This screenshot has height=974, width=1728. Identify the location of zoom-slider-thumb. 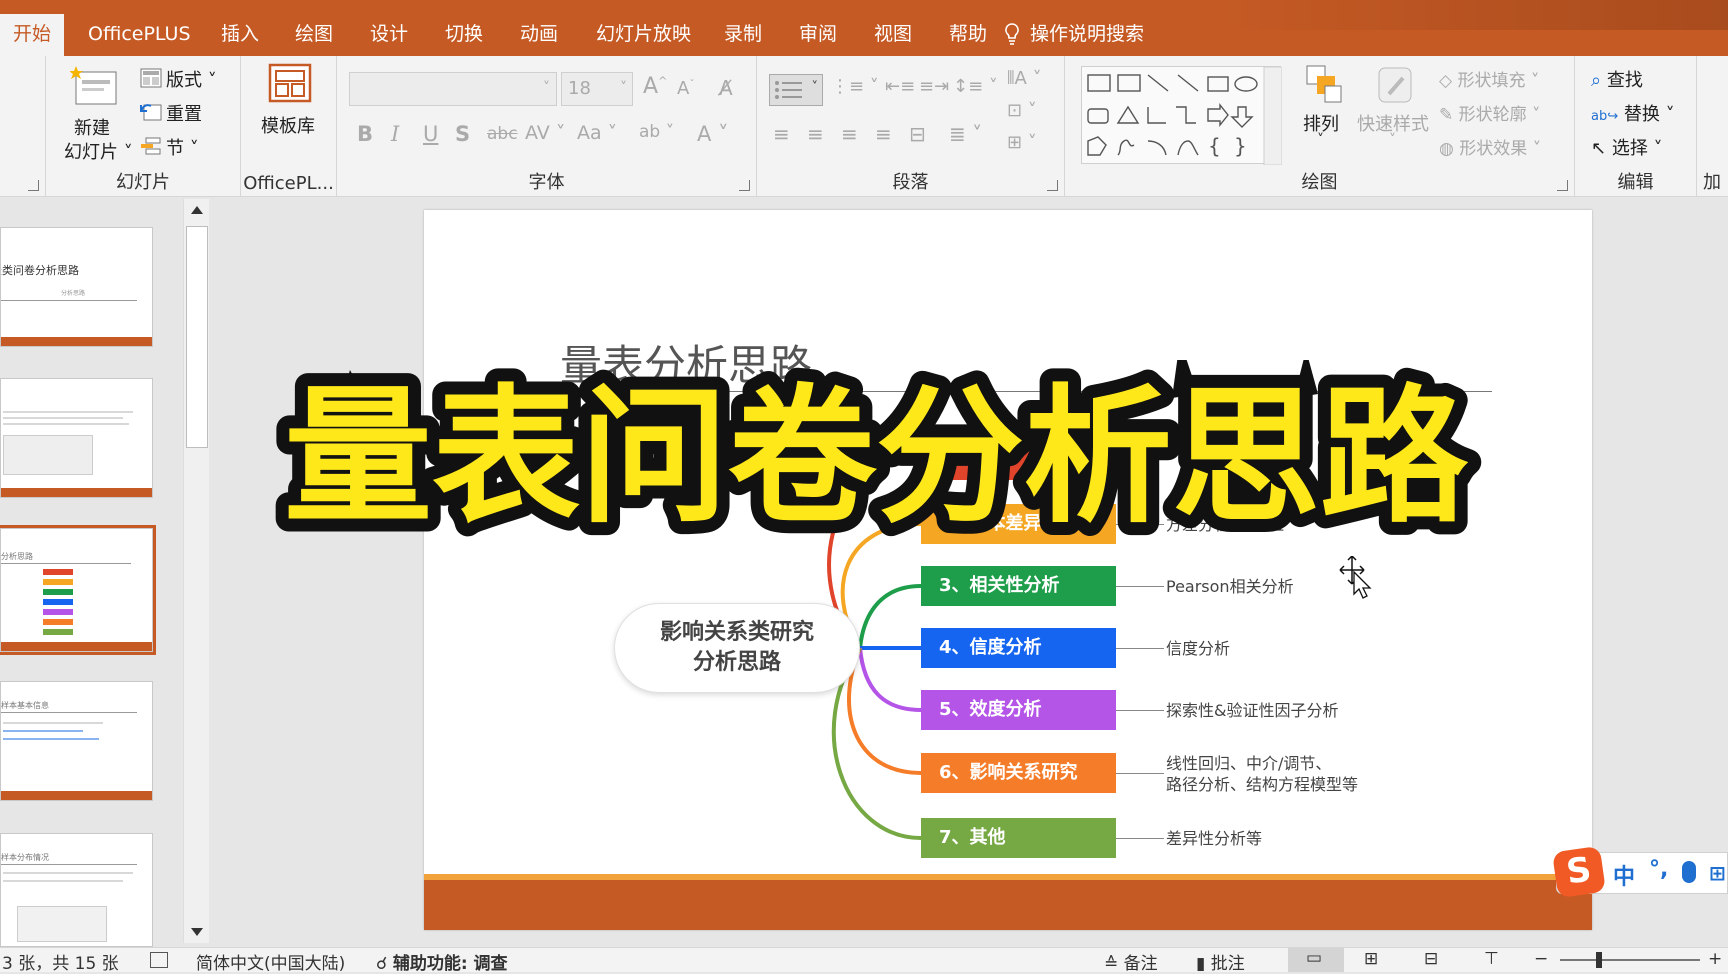
(1599, 960).